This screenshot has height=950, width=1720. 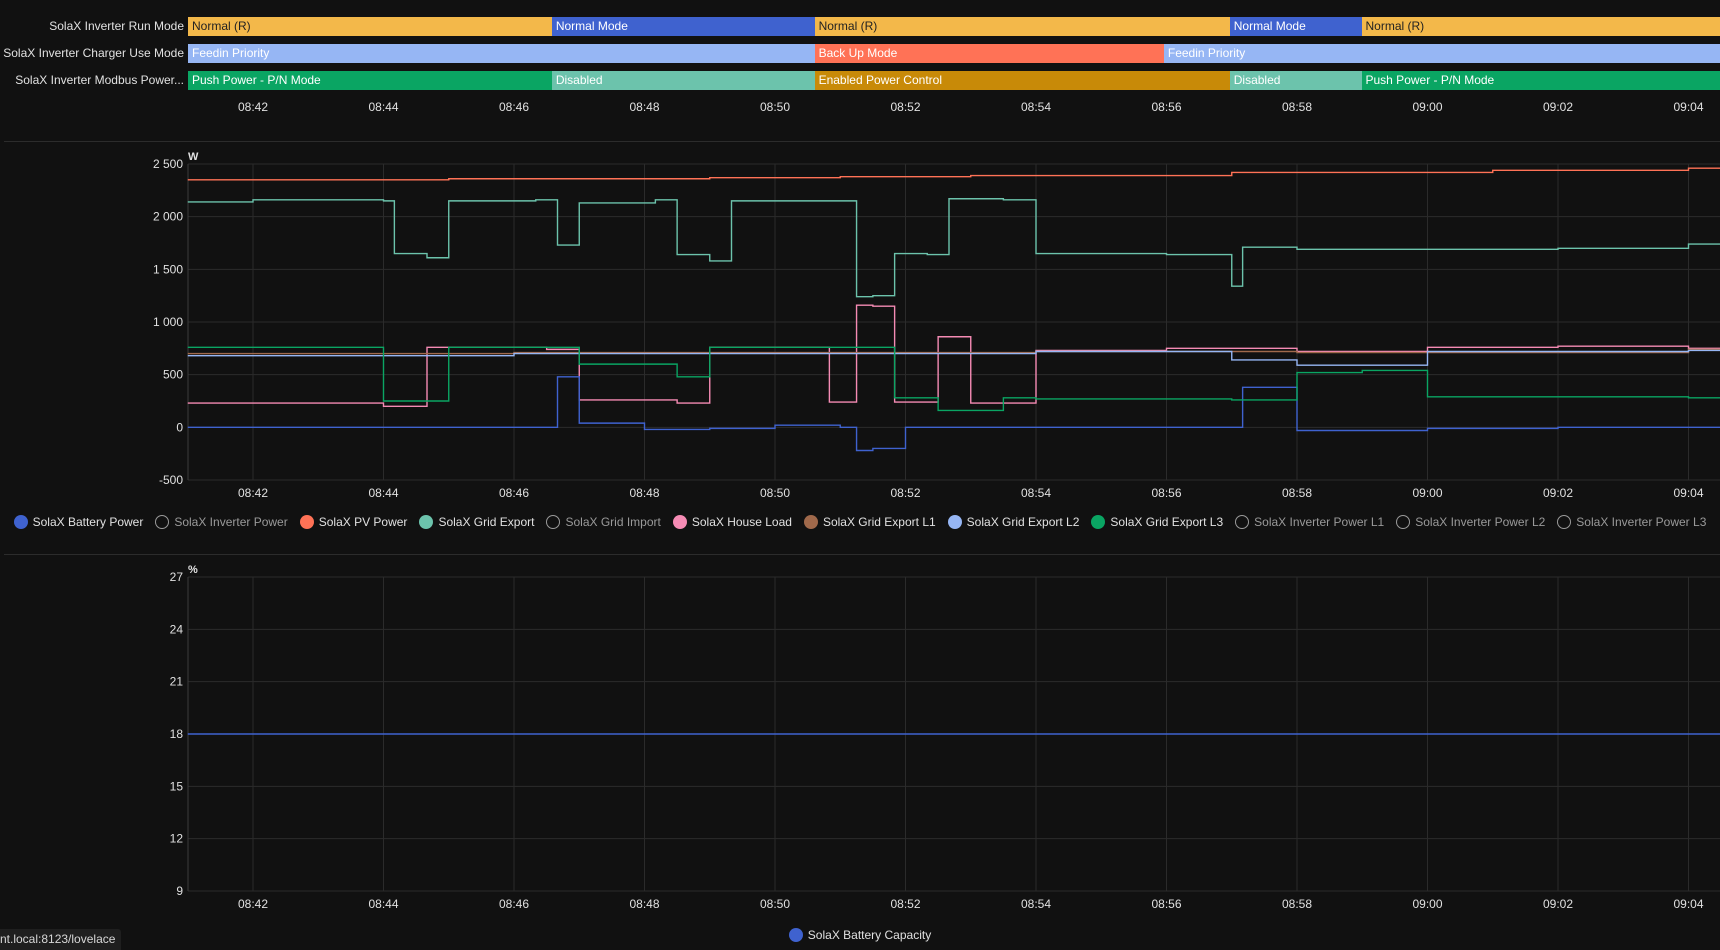 I want to click on series-line-solax-grid-export-l3, so click(x=953, y=379).